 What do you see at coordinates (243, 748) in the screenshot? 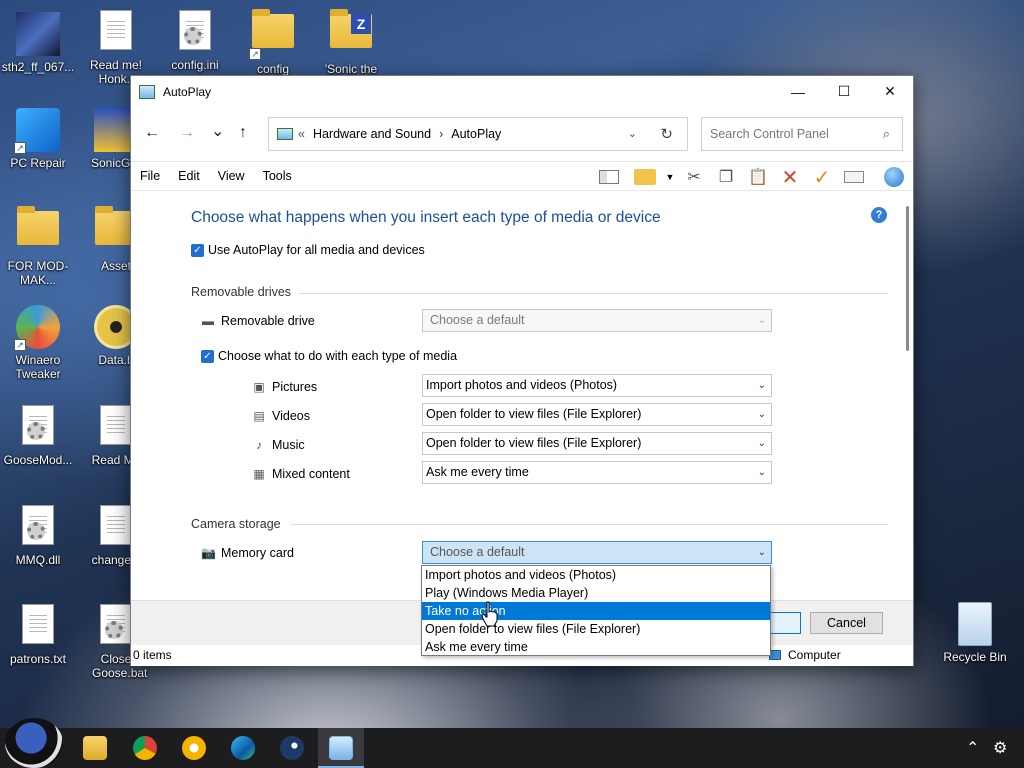
I see `edge-icon` at bounding box center [243, 748].